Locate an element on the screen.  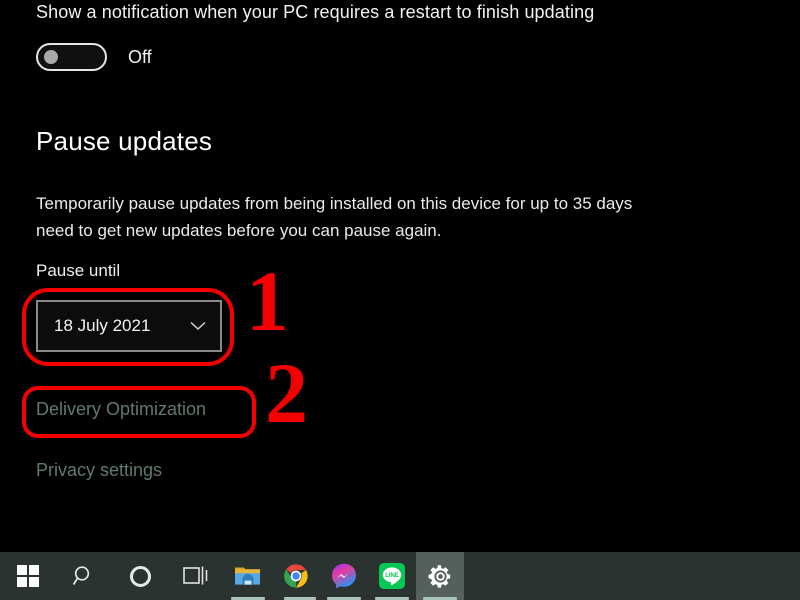
search-button is located at coordinates (84, 576).